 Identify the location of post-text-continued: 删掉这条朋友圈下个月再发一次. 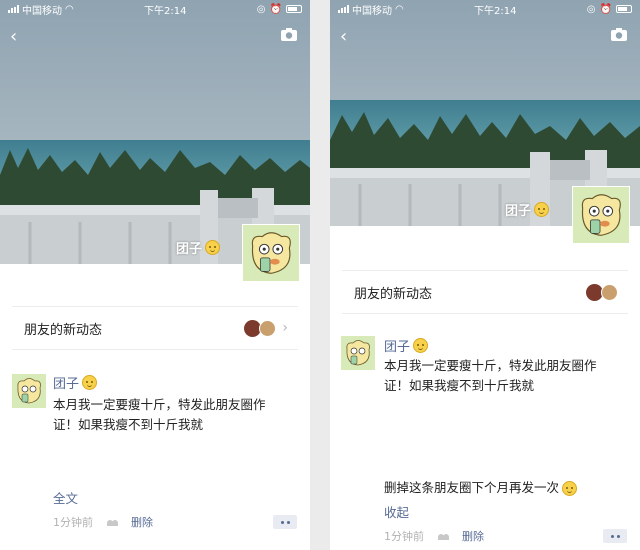
(481, 488).